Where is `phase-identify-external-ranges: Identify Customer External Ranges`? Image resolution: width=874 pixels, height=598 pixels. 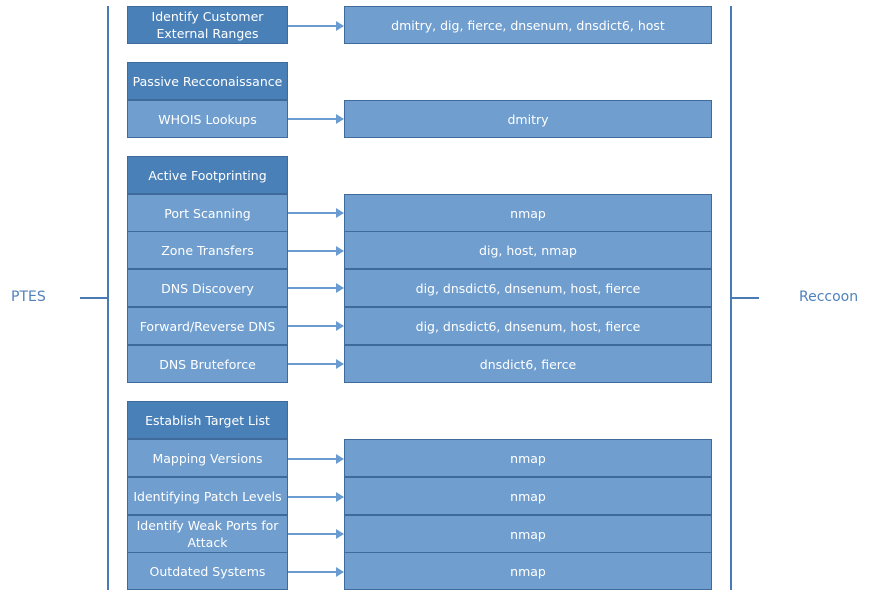 phase-identify-external-ranges: Identify Customer External Ranges is located at coordinates (207, 25).